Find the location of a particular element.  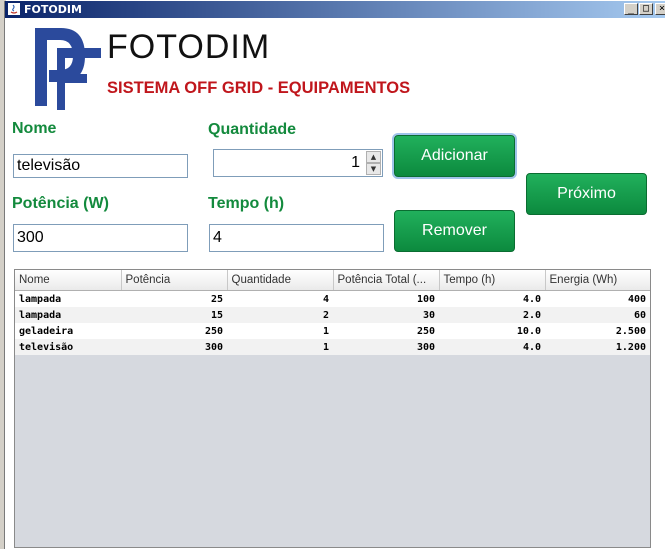

cell-energia: 60 is located at coordinates (597, 315).